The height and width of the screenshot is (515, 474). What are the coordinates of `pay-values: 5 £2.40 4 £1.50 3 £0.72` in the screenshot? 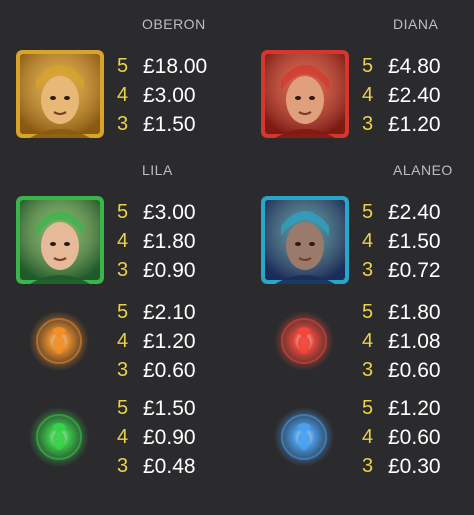 It's located at (401, 241).